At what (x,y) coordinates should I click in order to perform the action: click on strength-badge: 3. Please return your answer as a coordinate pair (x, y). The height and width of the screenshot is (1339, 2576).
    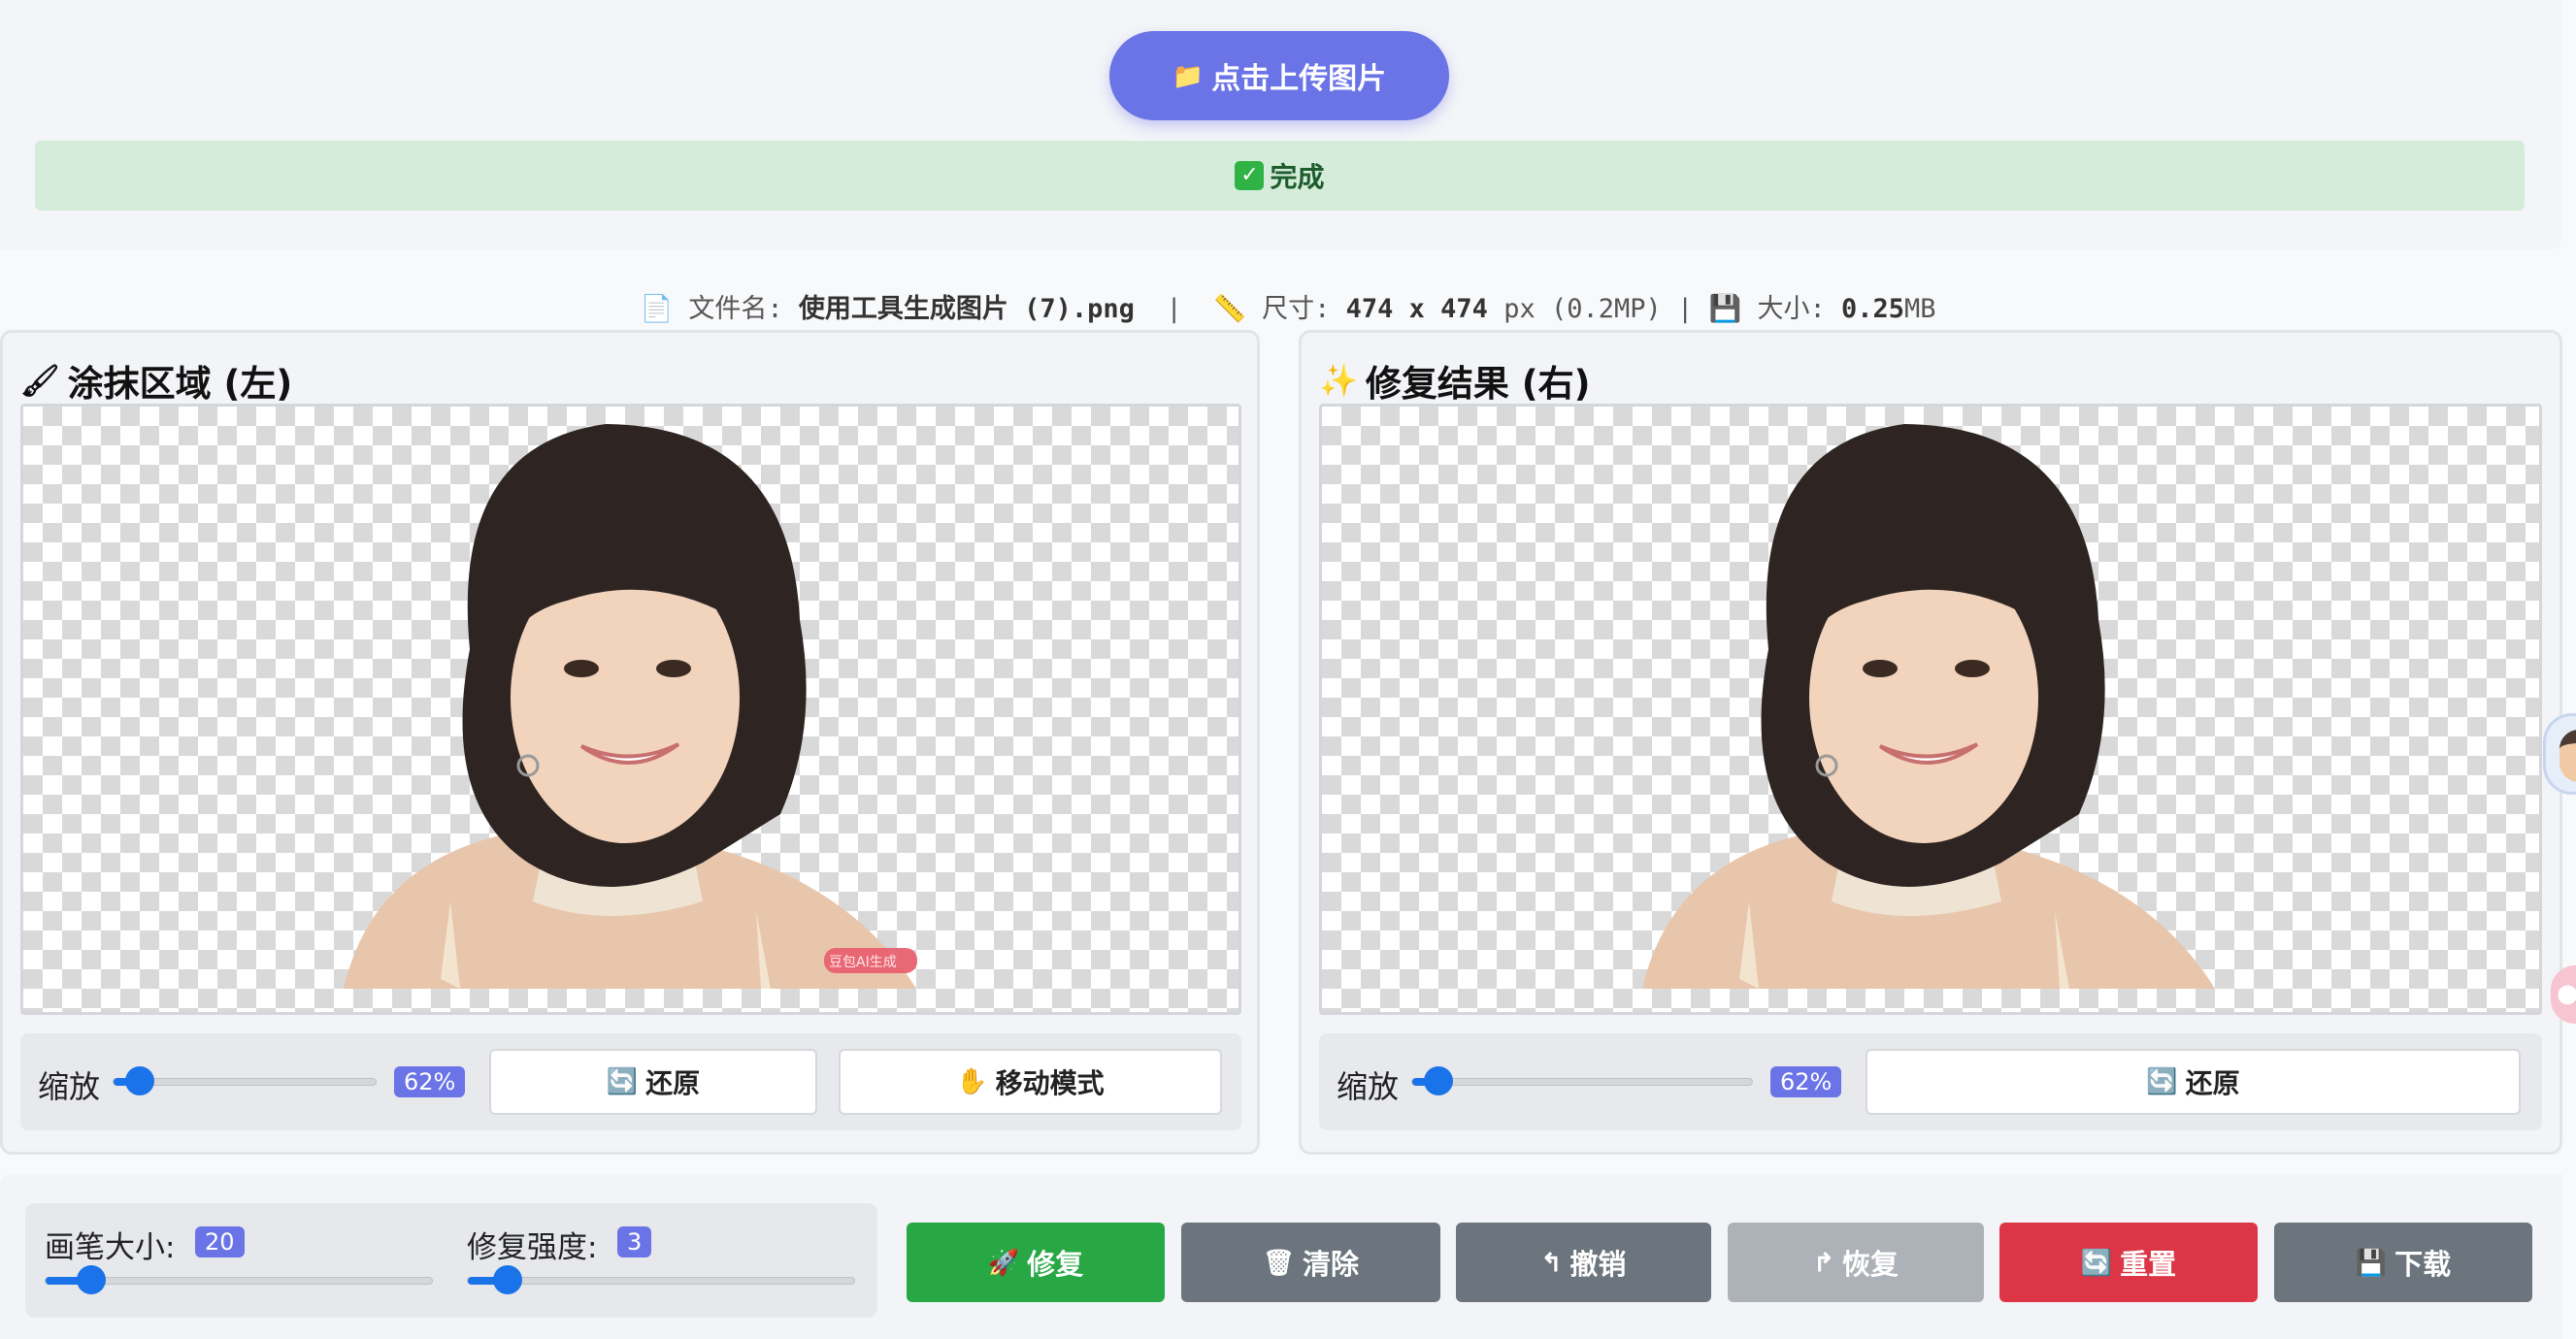
    Looking at the image, I should click on (634, 1242).